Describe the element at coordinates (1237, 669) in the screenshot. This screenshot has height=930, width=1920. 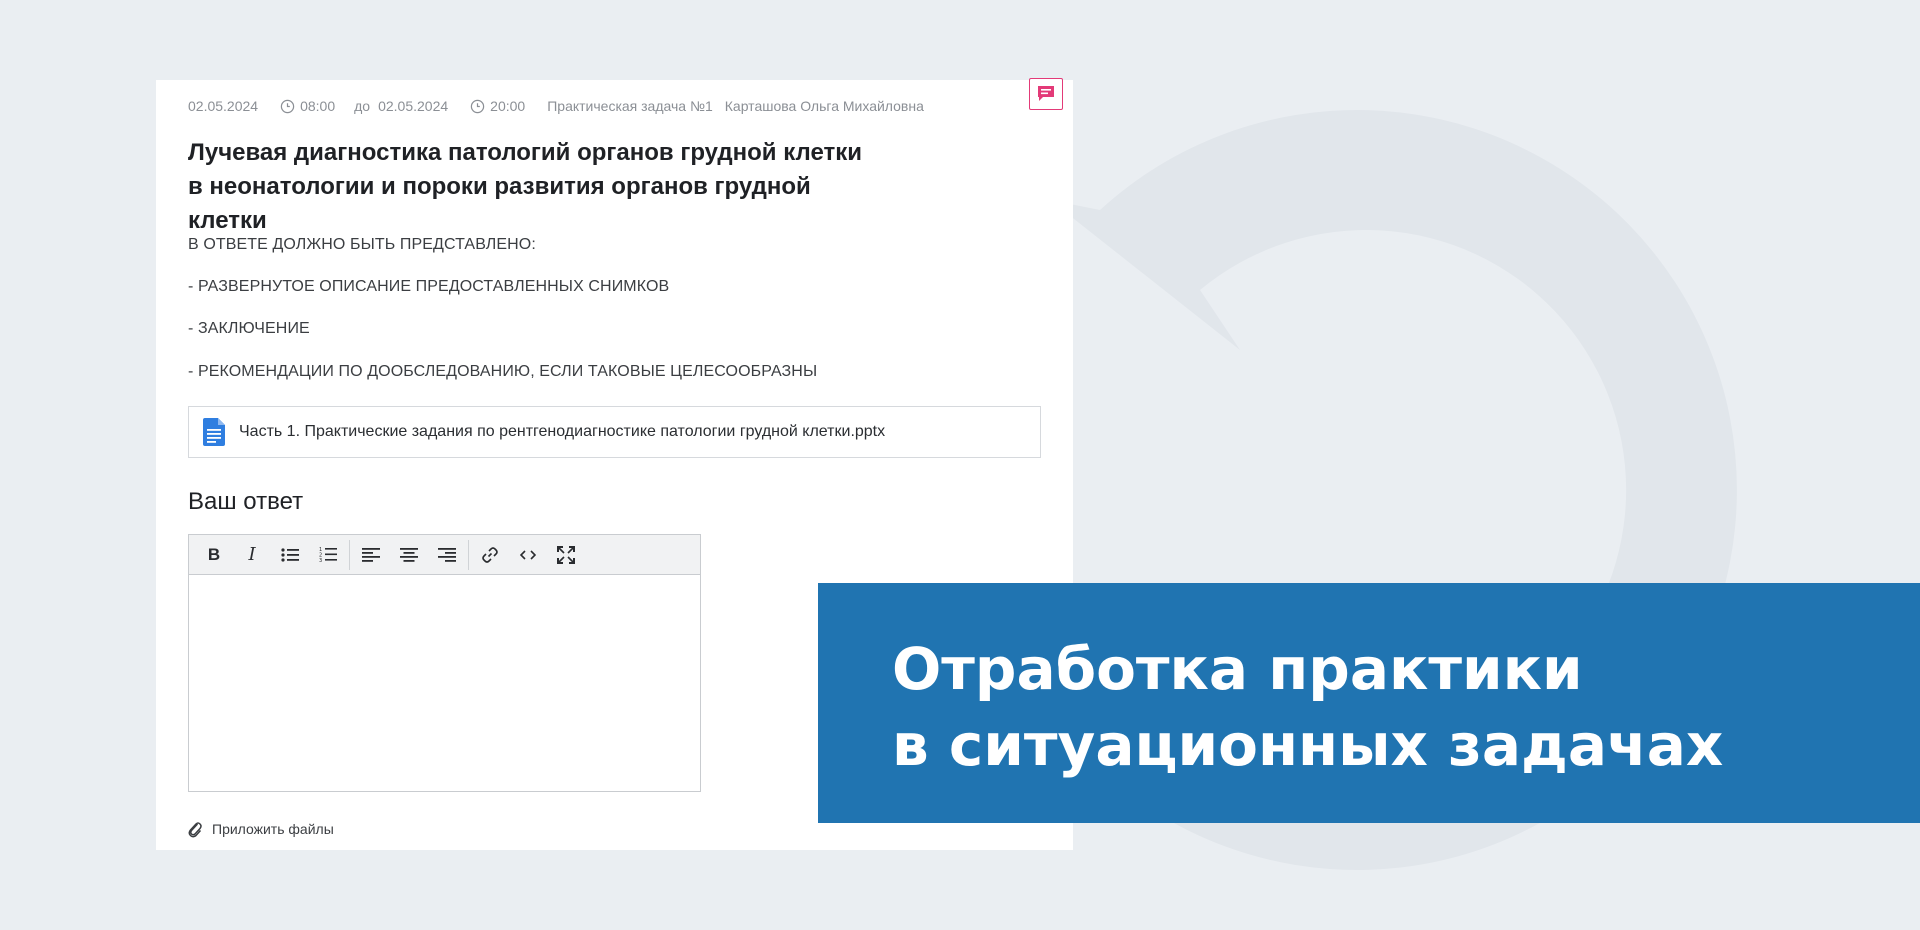
I see `banner-title-line-1: Отработка практики` at that location.